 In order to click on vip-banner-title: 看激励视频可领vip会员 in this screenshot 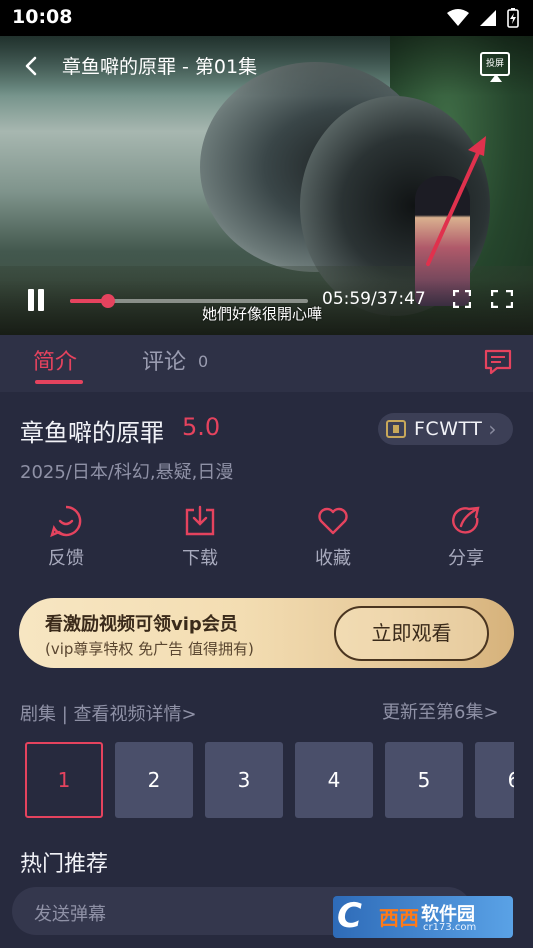, I will do `click(141, 624)`.